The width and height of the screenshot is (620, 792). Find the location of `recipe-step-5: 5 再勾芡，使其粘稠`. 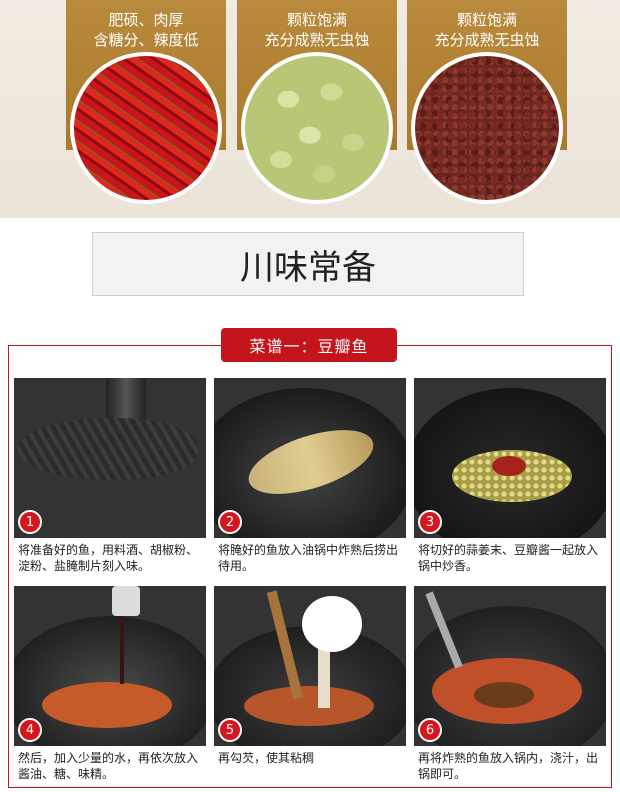

recipe-step-5: 5 再勾芡，使其粘稠 is located at coordinates (310, 676).